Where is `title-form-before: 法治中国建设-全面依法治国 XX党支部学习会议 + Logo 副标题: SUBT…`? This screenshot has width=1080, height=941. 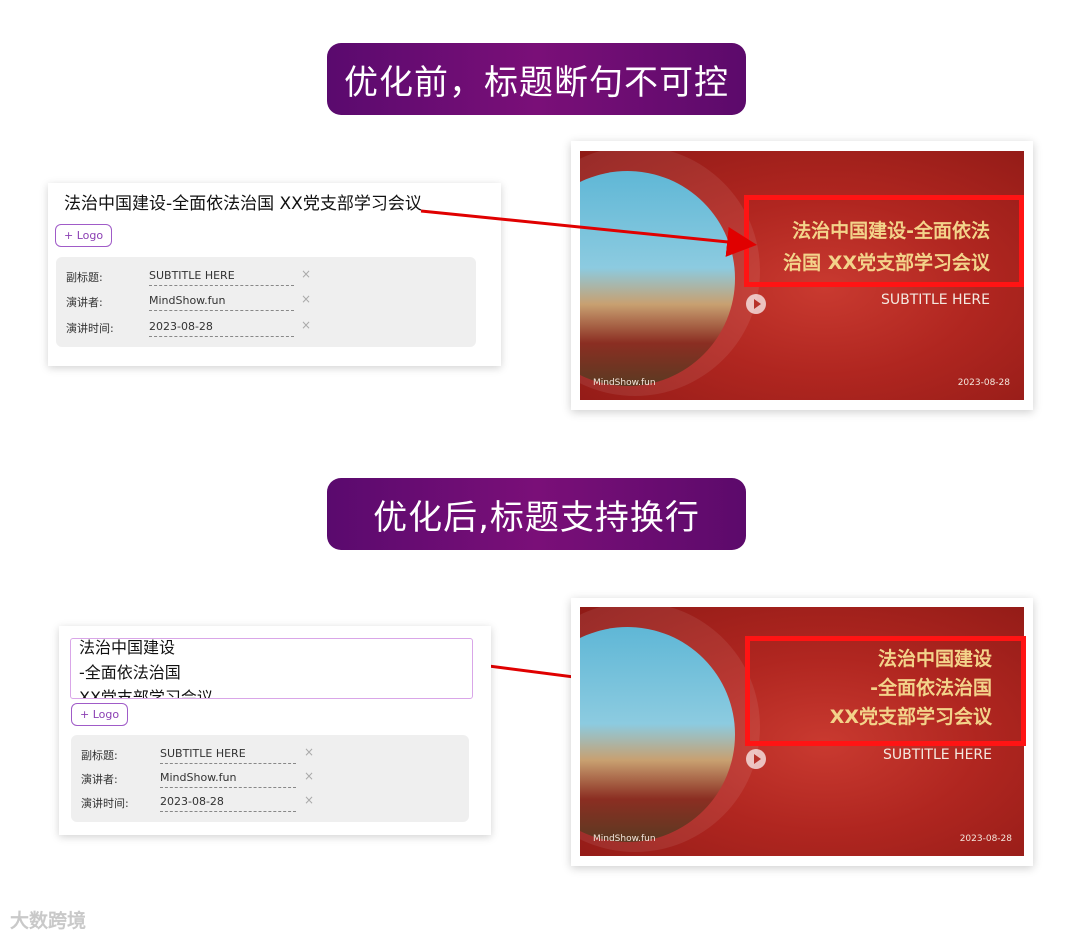
title-form-before: 法治中国建设-全面依法治国 XX党支部学习会议 + Logo 副标题: SUBT… is located at coordinates (274, 274).